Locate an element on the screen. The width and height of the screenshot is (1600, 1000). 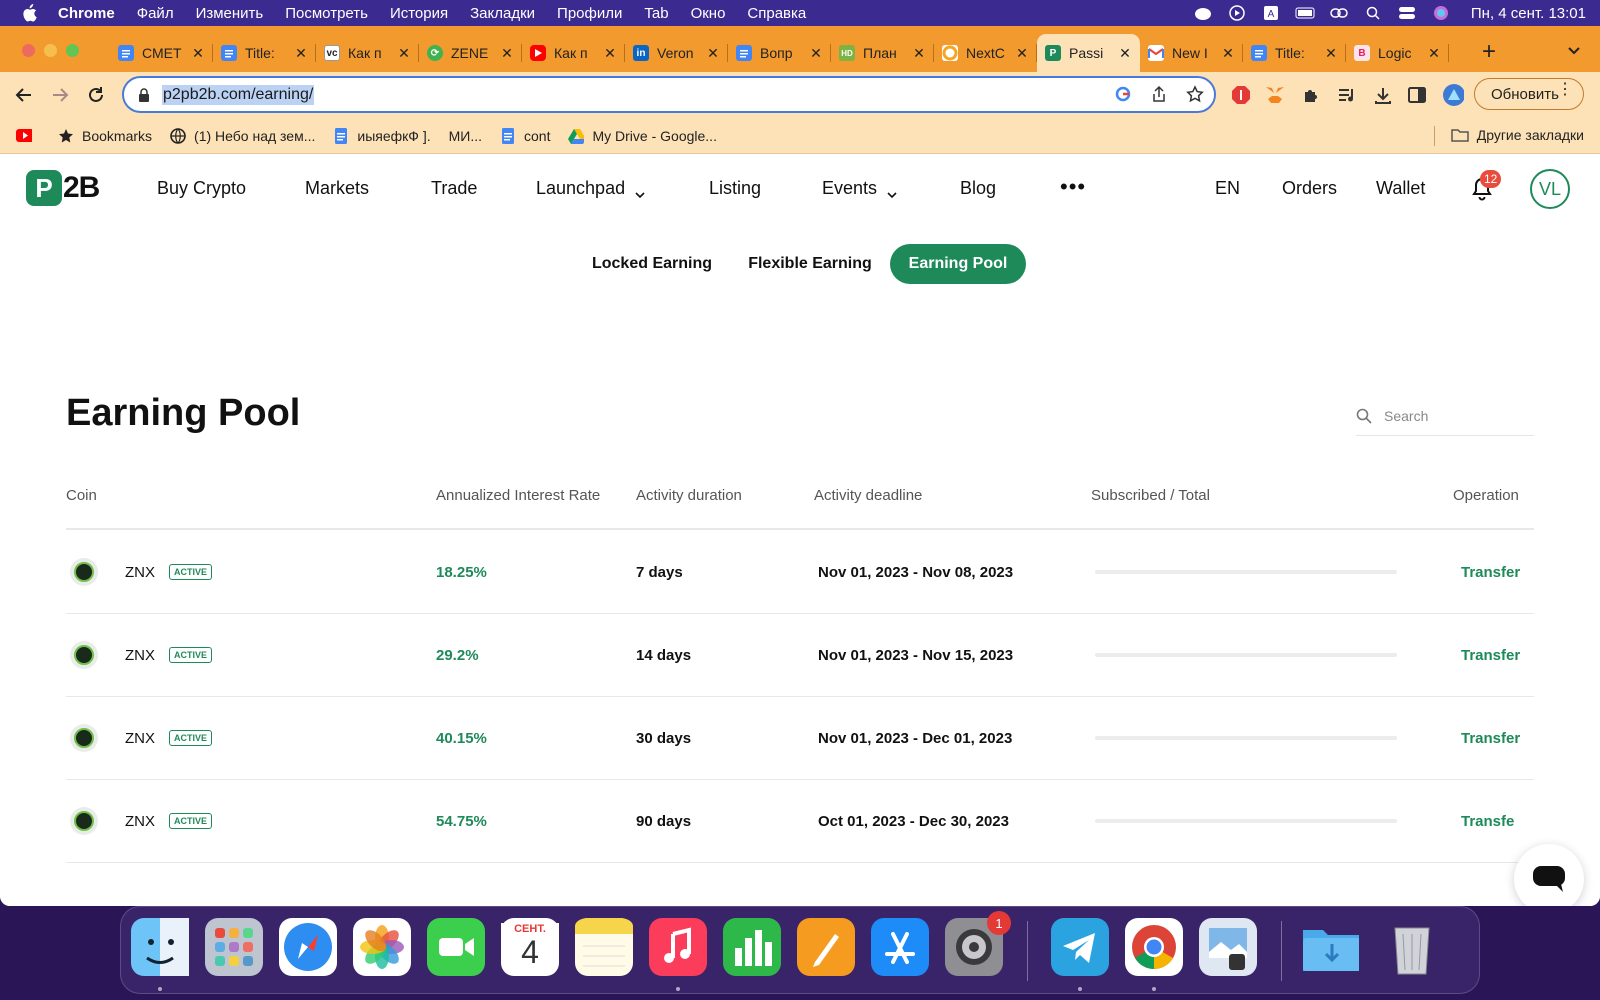
apple-icon is located at coordinates (29, 13).